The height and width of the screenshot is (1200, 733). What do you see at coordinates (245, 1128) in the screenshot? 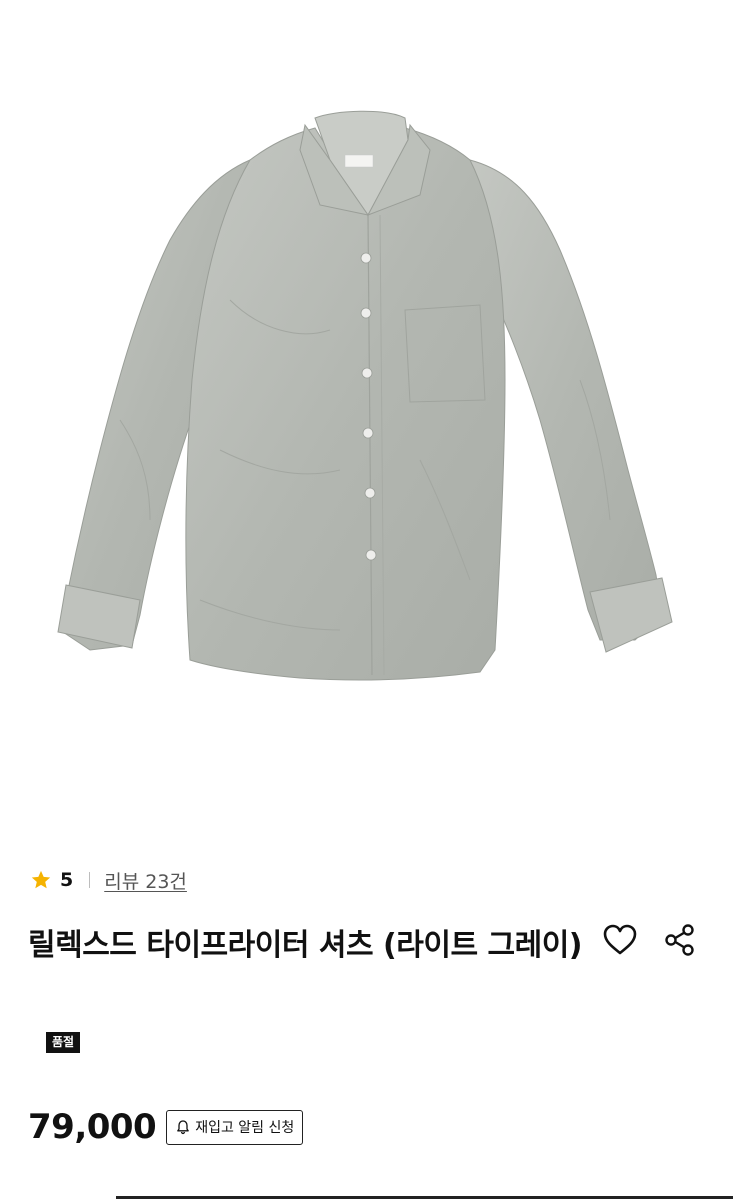
I see `restock-button-label: 재입고 알림 신청` at bounding box center [245, 1128].